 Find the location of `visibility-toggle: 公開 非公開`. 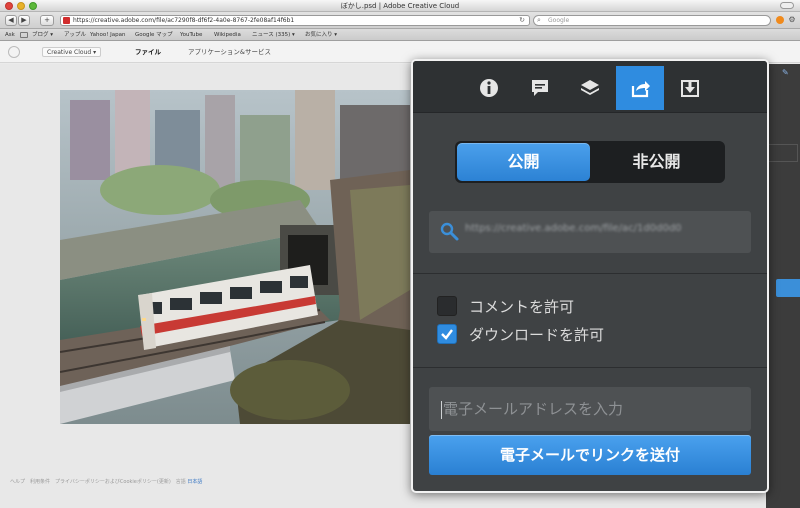

visibility-toggle: 公開 非公開 is located at coordinates (590, 162).